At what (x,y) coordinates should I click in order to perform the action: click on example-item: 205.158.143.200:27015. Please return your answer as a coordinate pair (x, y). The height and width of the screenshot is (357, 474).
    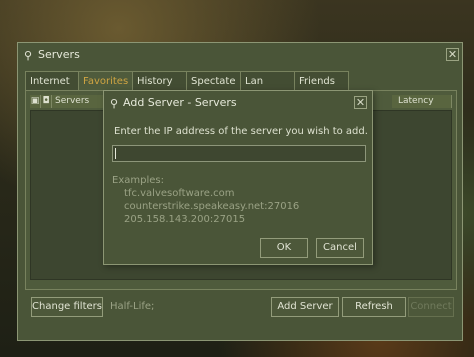
    Looking at the image, I should click on (185, 219).